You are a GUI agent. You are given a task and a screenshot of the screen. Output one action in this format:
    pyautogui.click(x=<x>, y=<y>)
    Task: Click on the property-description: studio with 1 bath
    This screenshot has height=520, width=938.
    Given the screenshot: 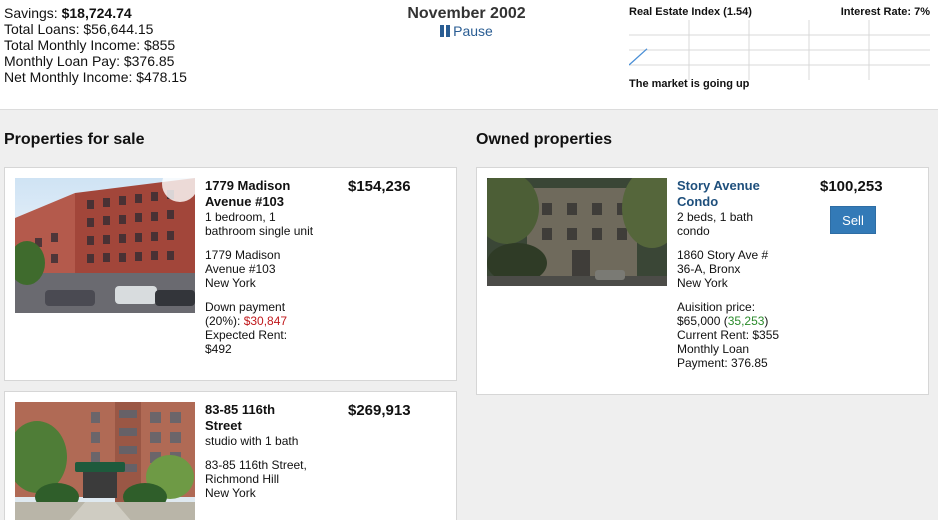 What is the action you would take?
    pyautogui.click(x=252, y=441)
    